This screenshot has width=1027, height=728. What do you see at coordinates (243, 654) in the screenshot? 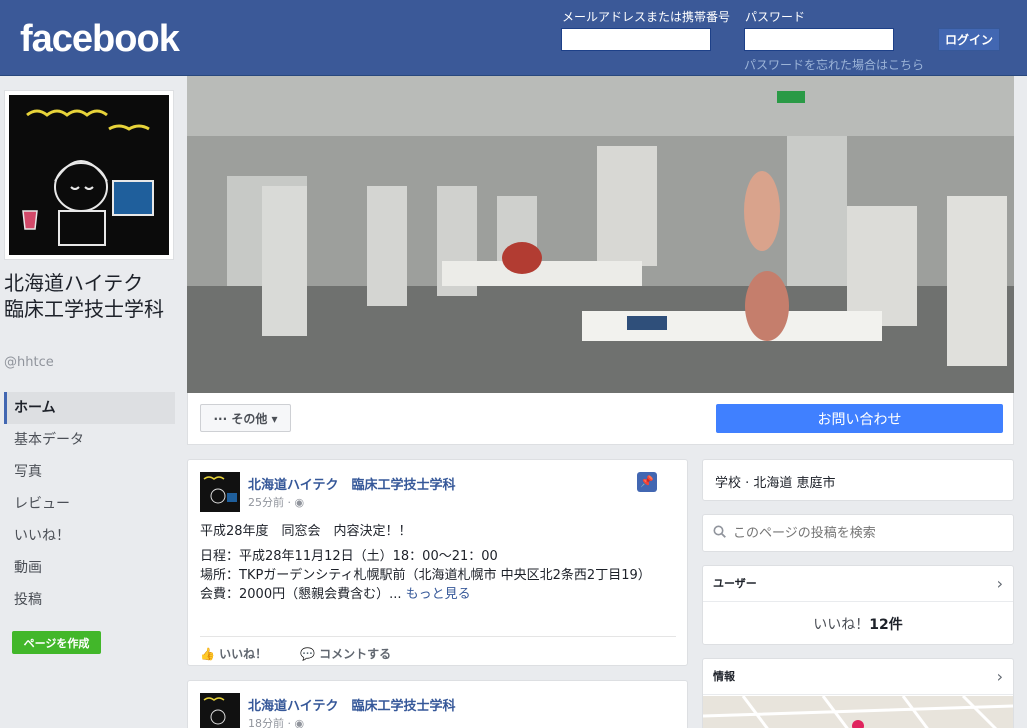
I see `like-label: いいね！` at bounding box center [243, 654].